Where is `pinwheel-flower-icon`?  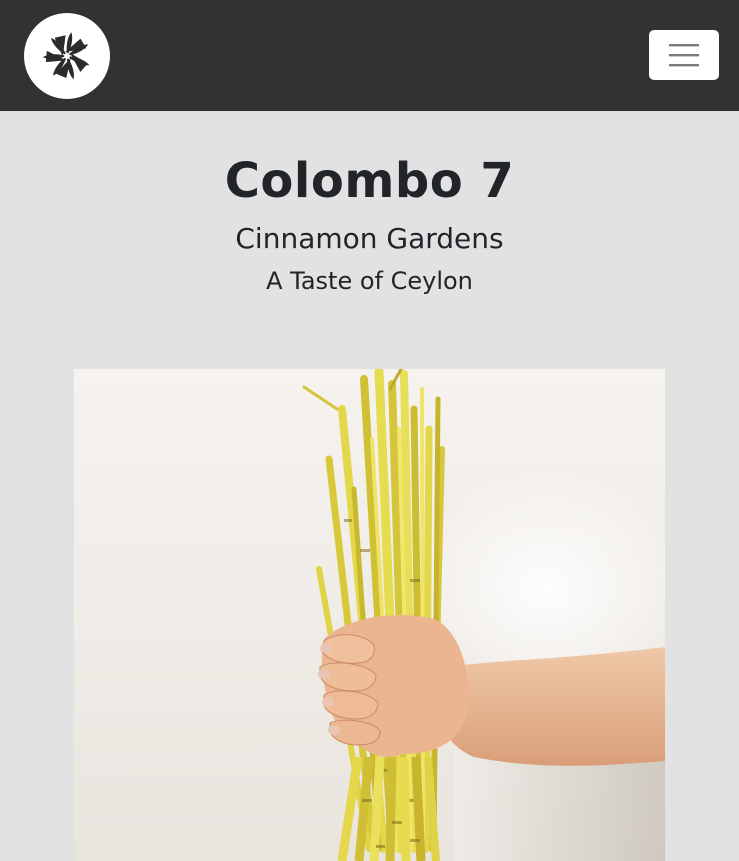 pinwheel-flower-icon is located at coordinates (66, 56).